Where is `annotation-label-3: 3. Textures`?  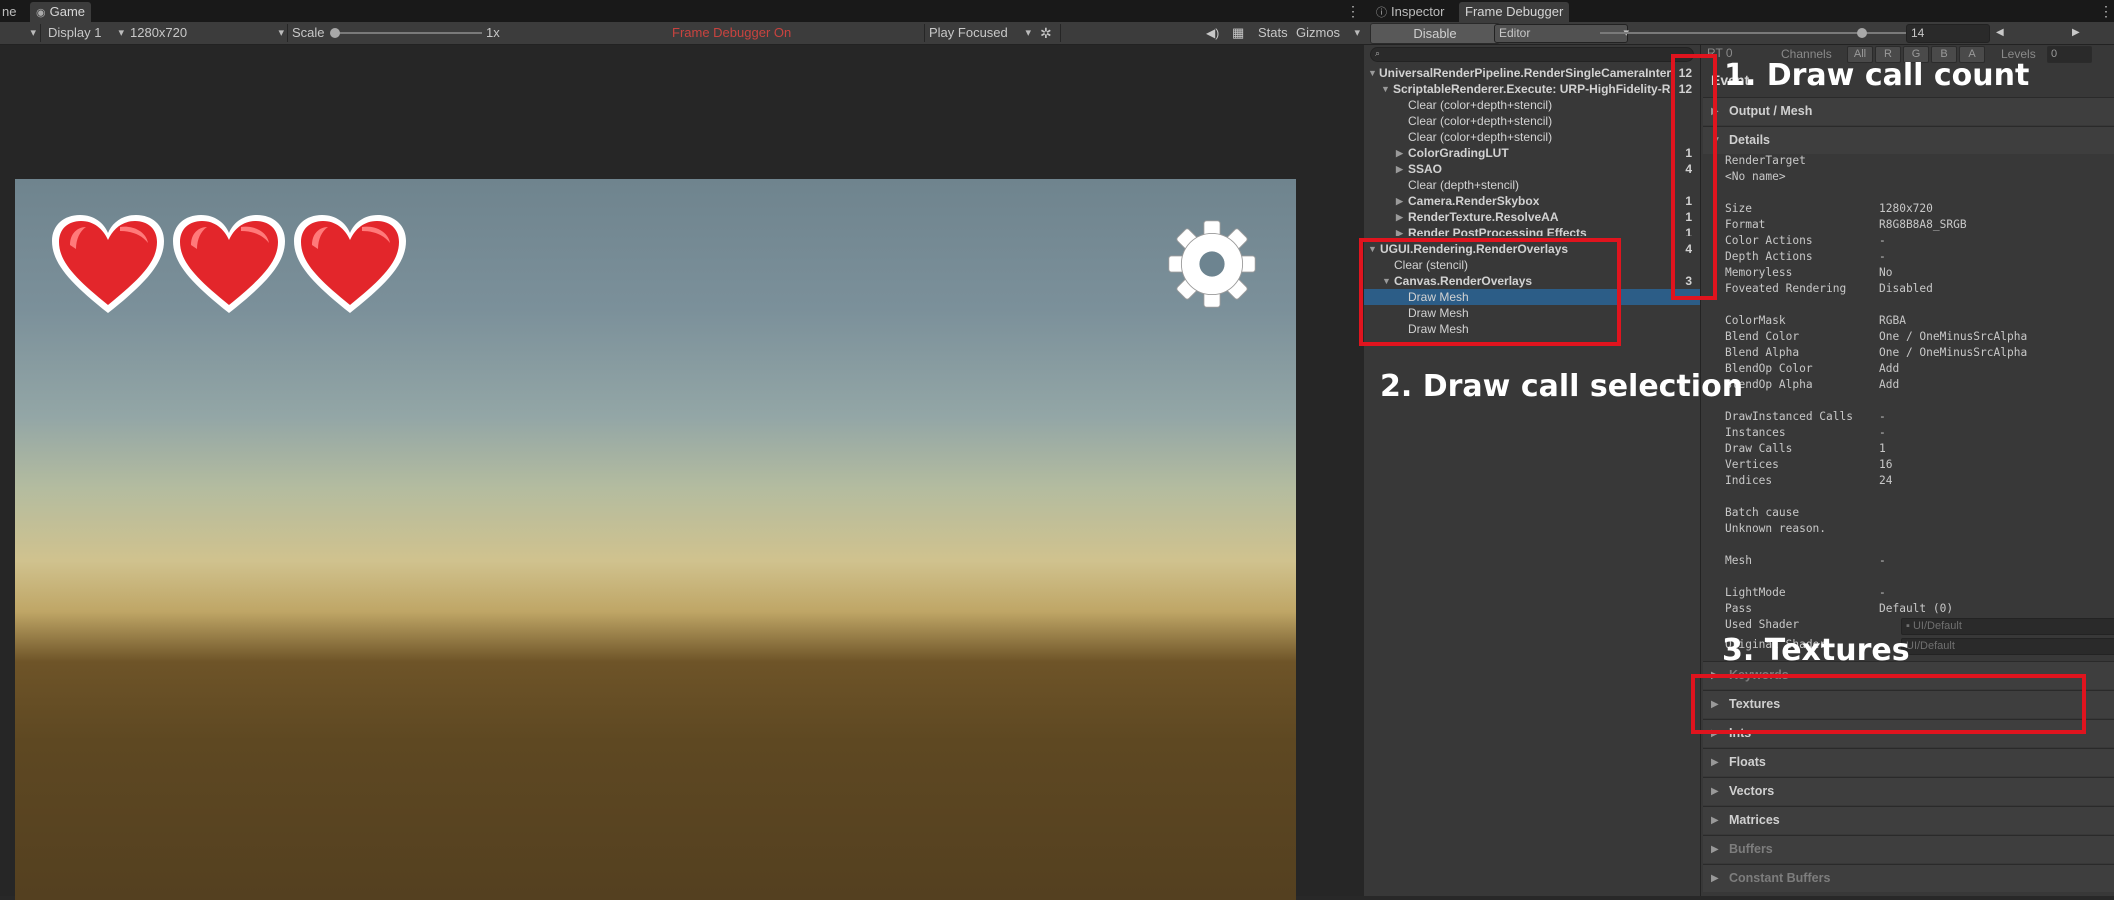
annotation-label-3: 3. Textures is located at coordinates (1816, 650).